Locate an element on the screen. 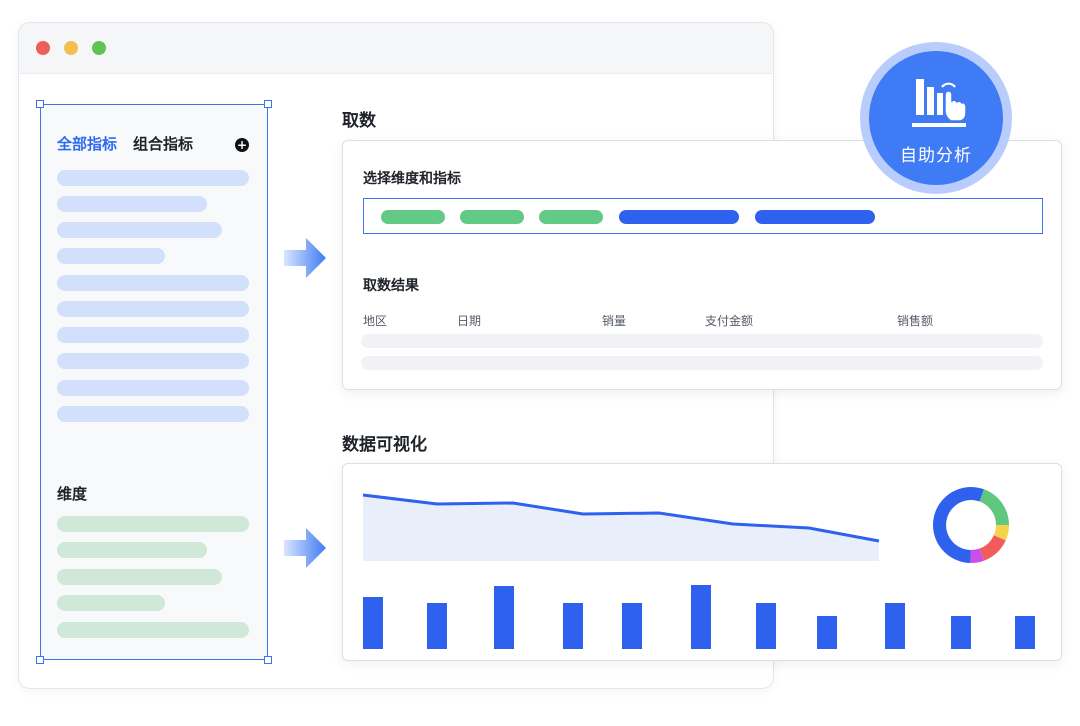  visualization-title: 数据可视化 is located at coordinates (384, 445).